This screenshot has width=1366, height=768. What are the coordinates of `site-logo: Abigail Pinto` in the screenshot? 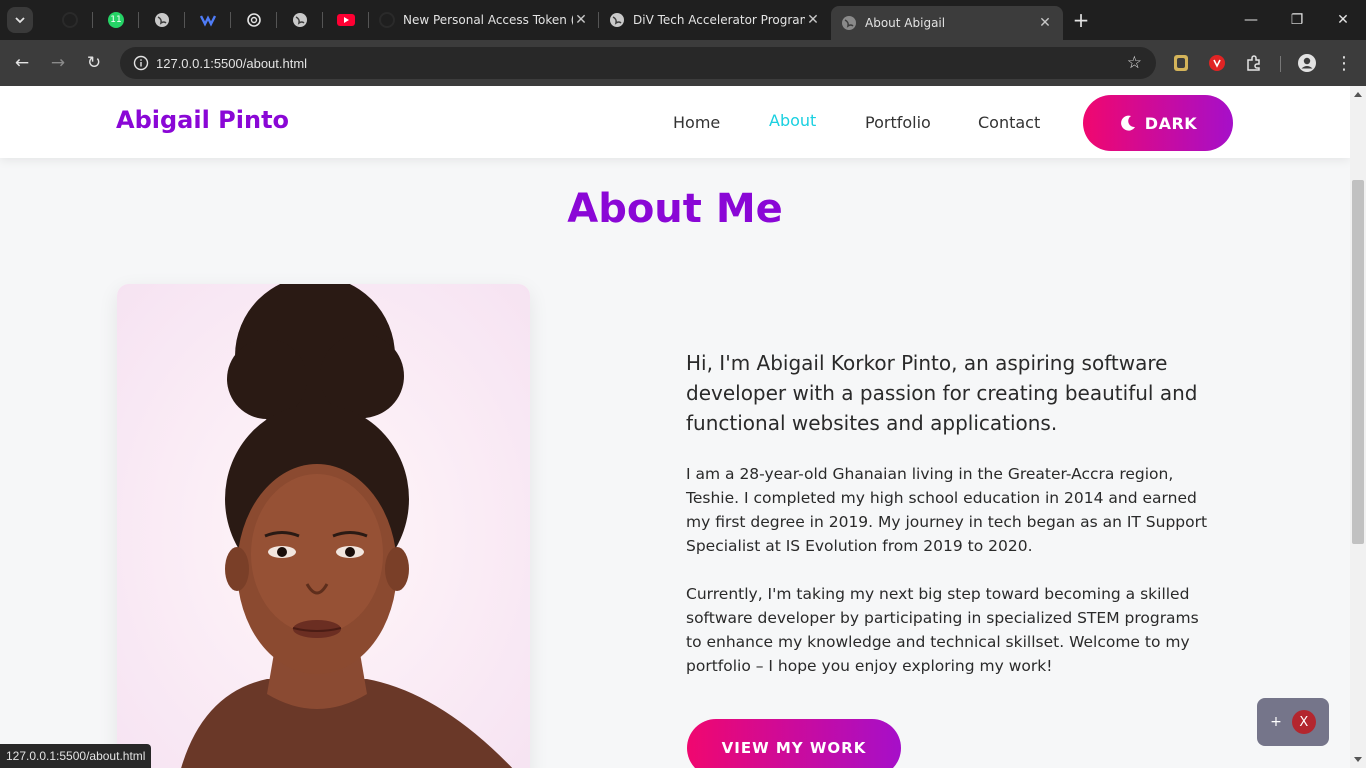 It's located at (202, 120).